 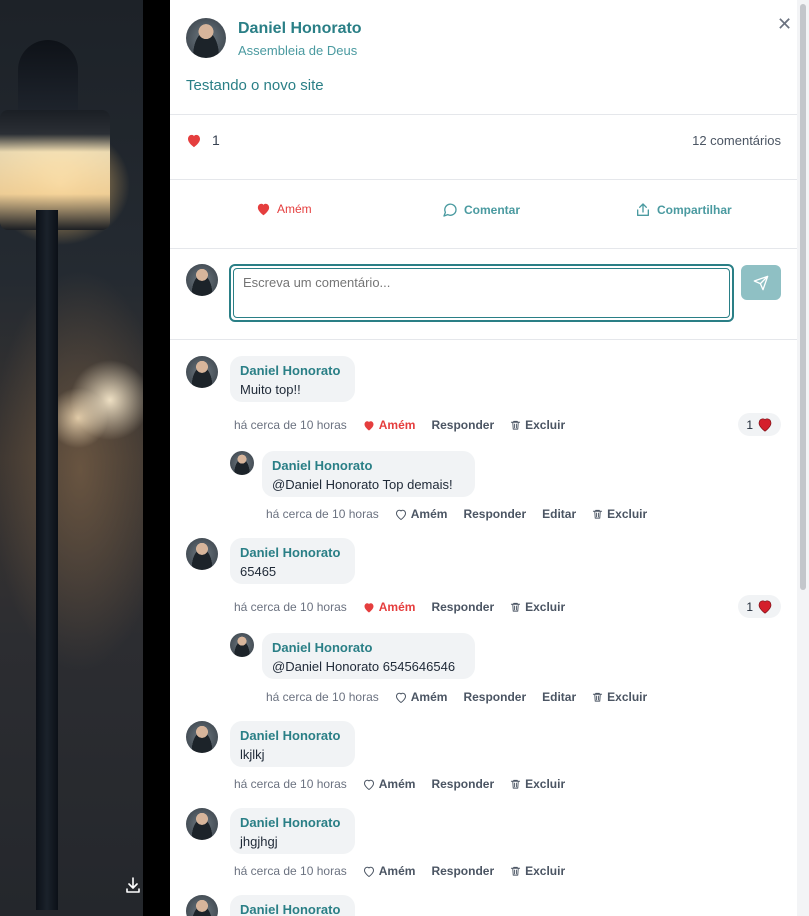 What do you see at coordinates (784, 24) in the screenshot?
I see `close-icon: ✕` at bounding box center [784, 24].